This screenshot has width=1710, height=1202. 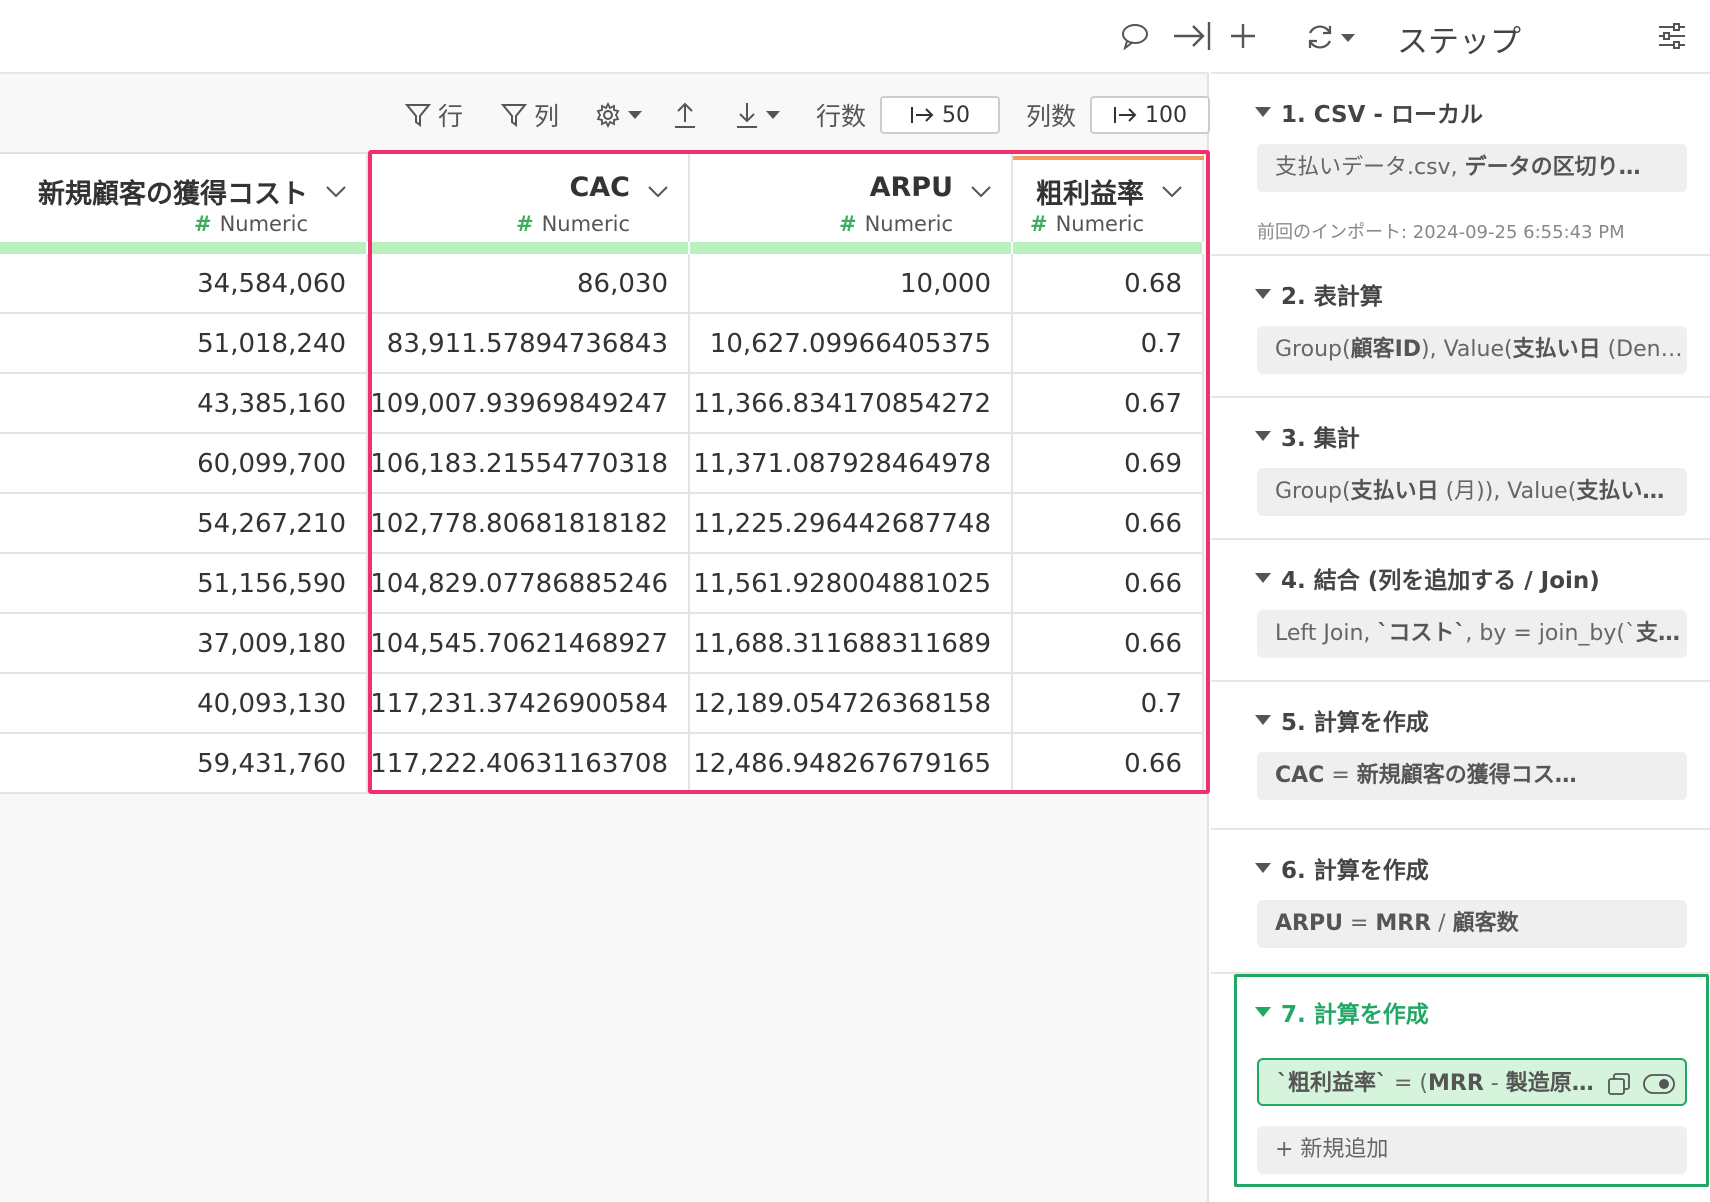 I want to click on step-item: 6. 計算を作成 ARPU = MRR / 顧客数, so click(x=1460, y=902).